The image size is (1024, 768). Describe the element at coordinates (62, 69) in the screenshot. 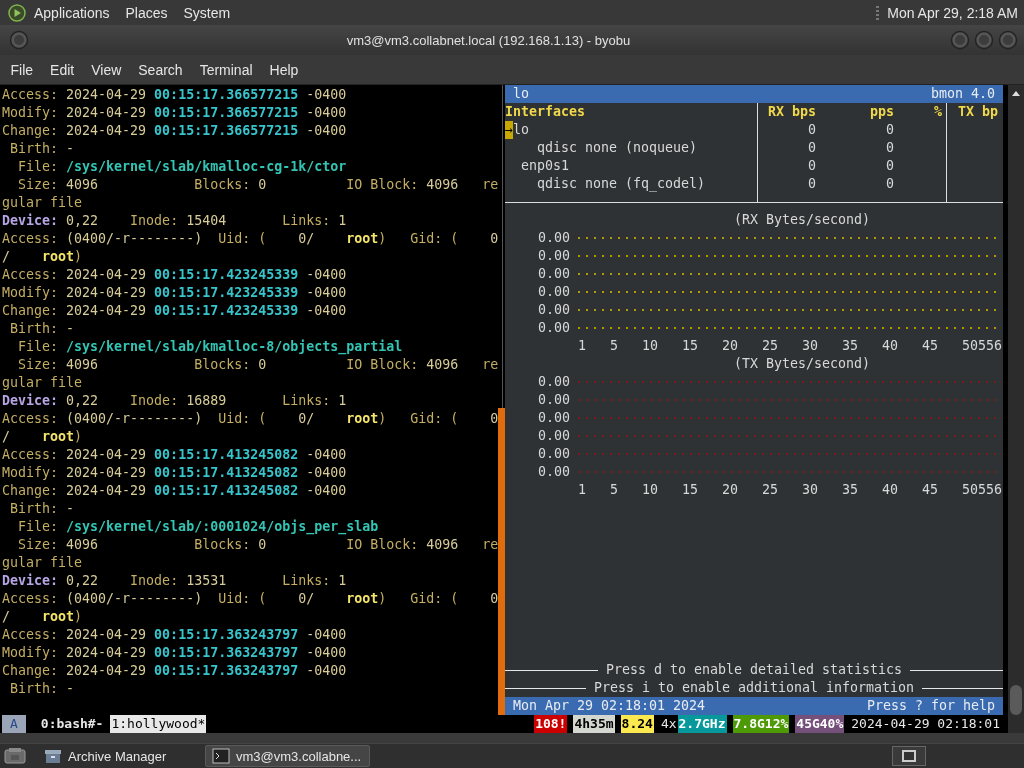

I see `menu-item: Edit` at that location.